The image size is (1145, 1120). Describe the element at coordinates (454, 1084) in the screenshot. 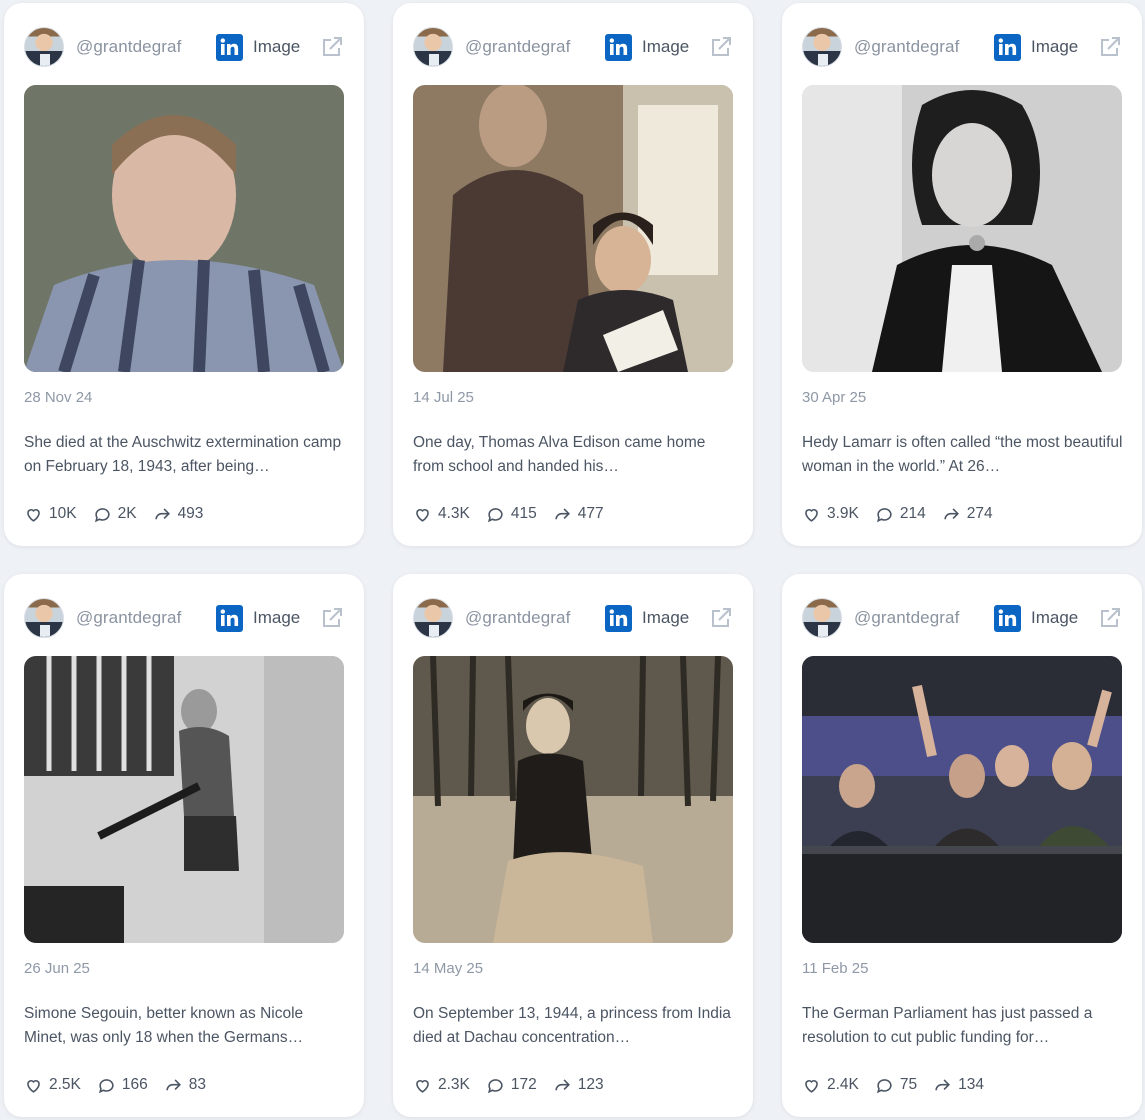

I see `likes-count: 2.3K` at that location.